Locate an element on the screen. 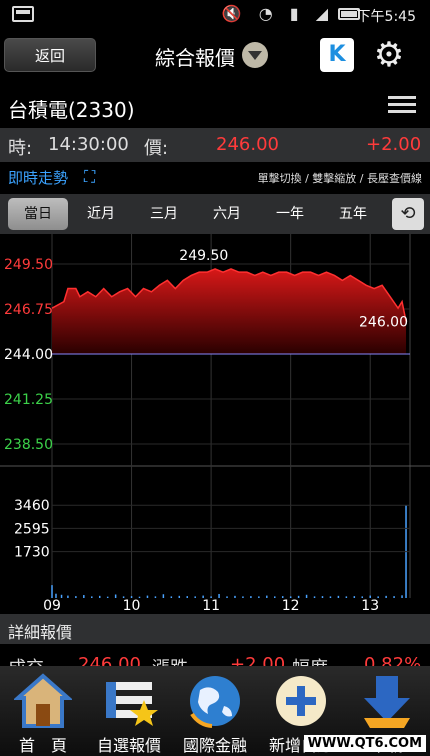 This screenshot has width=430, height=756. time-value: 14:30:00 is located at coordinates (88, 144).